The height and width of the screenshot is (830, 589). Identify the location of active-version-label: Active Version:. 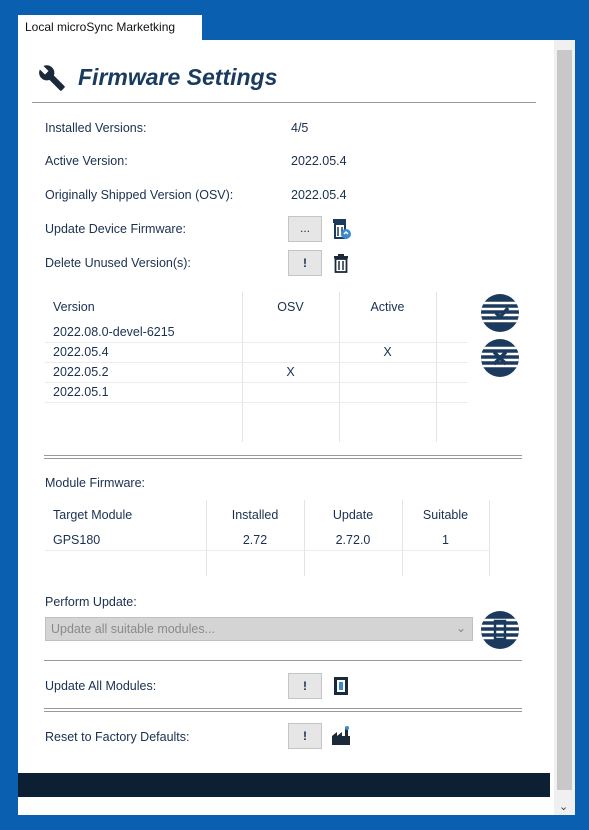
(86, 161).